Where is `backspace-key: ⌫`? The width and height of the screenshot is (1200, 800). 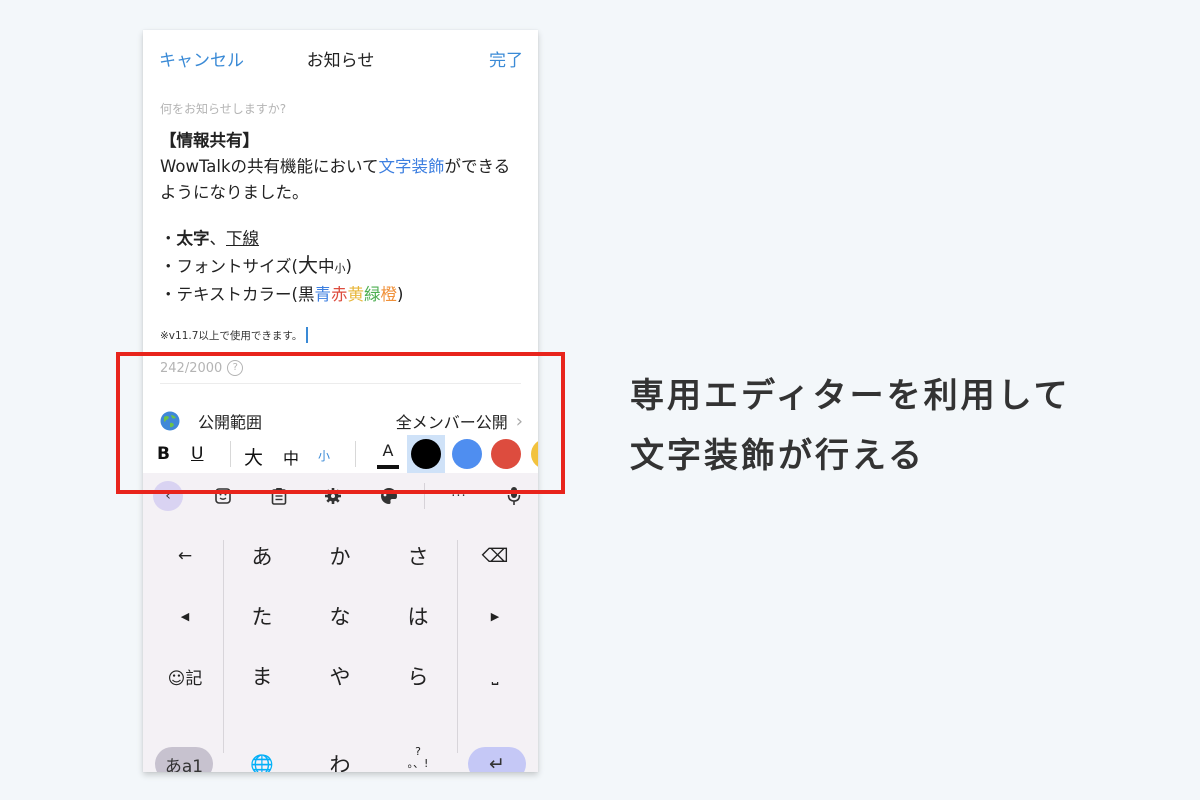
backspace-key: ⌫ is located at coordinates (495, 556).